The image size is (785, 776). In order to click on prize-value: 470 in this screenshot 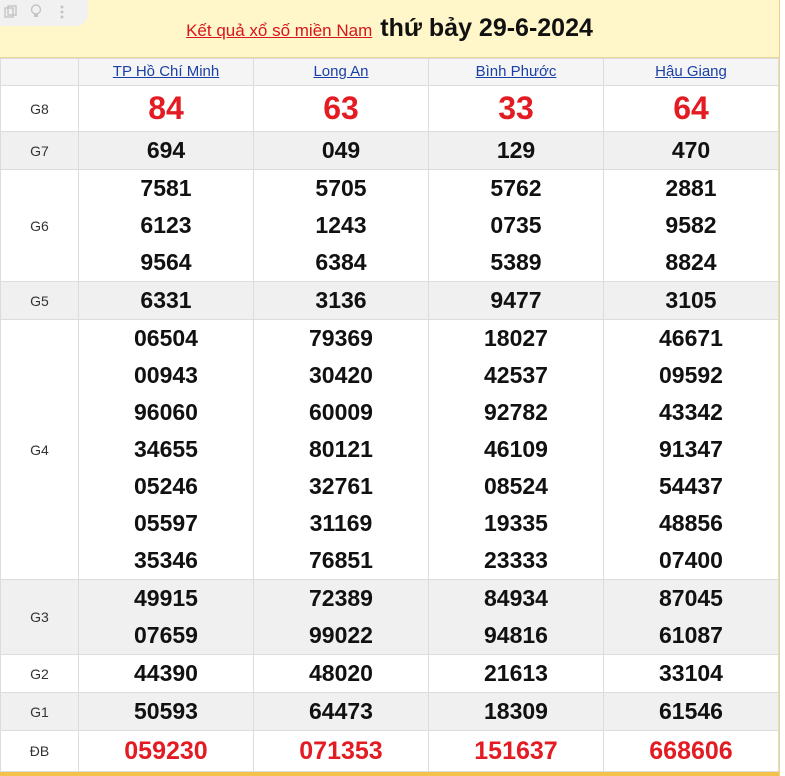, I will do `click(691, 150)`.